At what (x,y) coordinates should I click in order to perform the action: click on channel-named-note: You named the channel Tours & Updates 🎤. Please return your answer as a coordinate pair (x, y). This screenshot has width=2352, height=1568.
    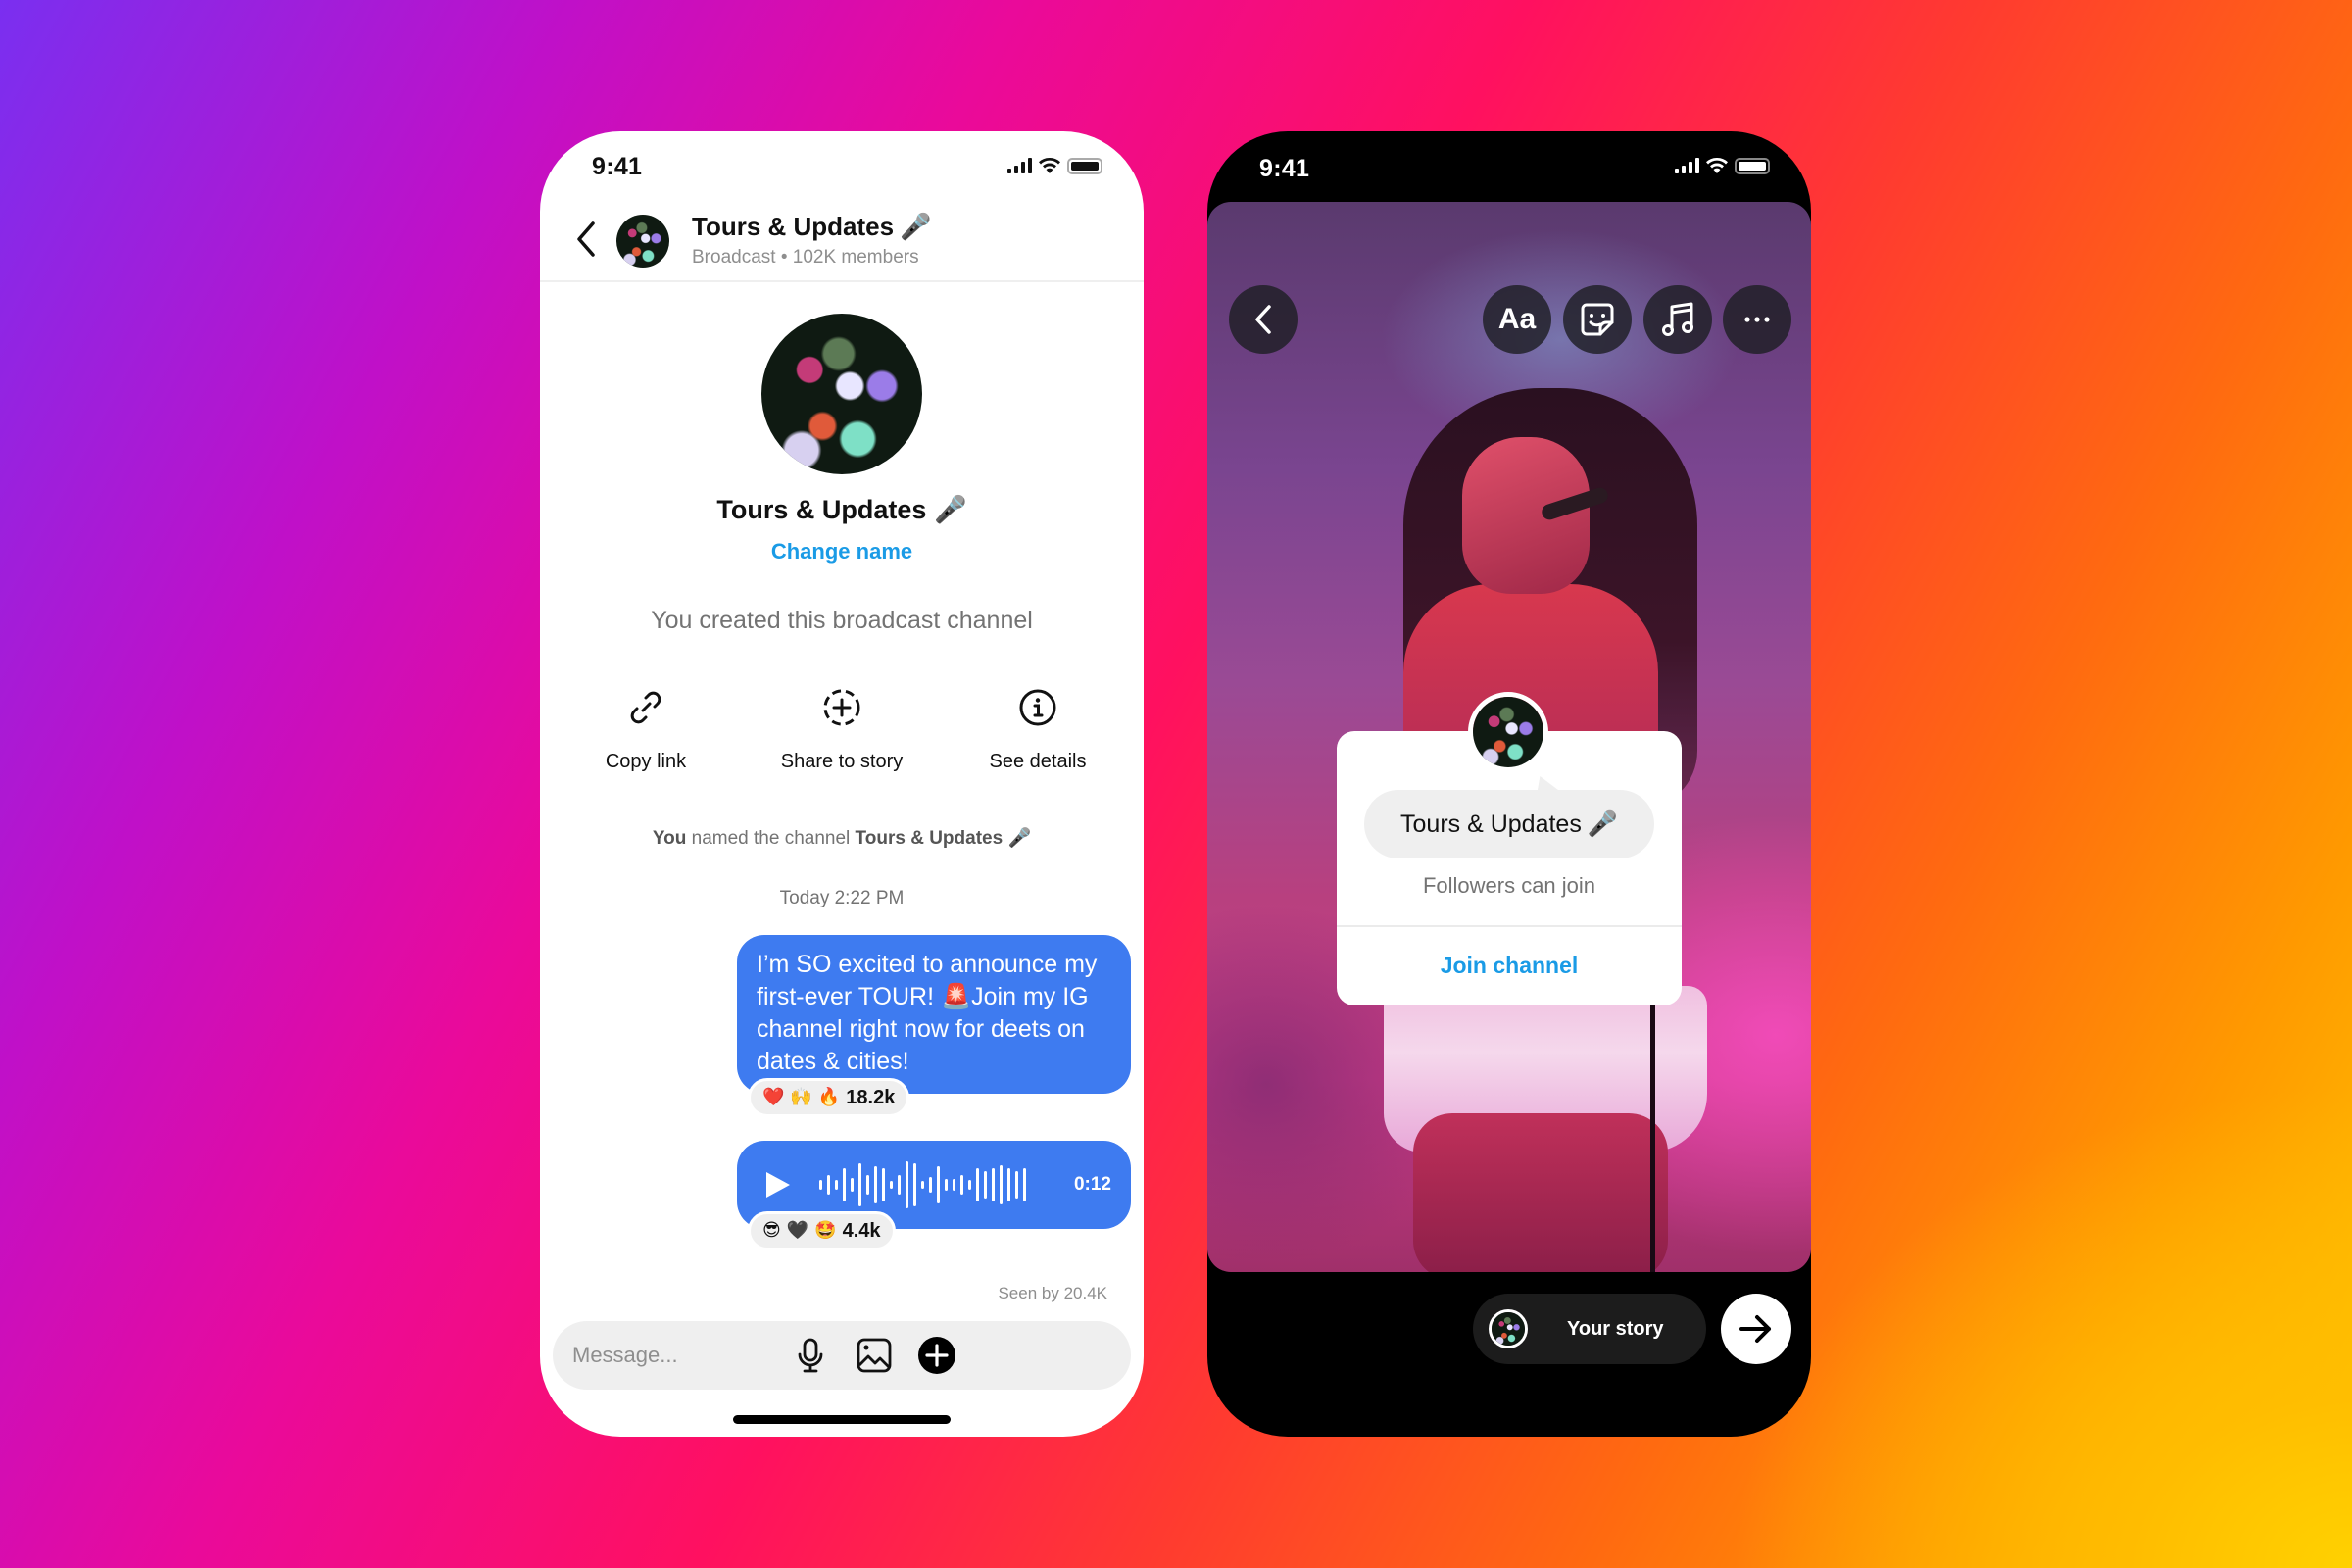
    Looking at the image, I should click on (842, 838).